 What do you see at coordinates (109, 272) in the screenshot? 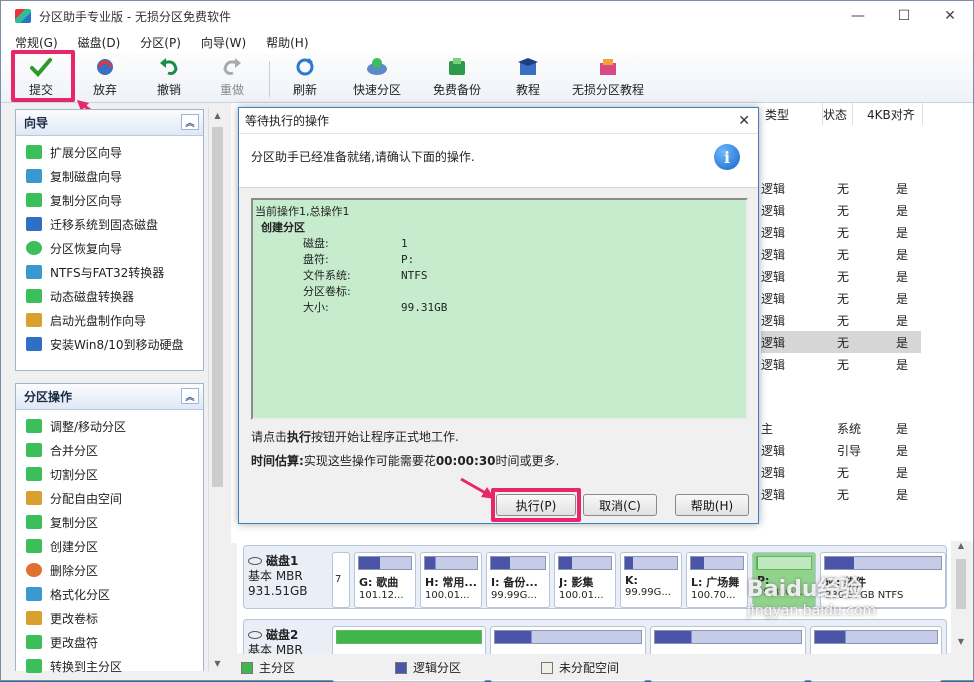
I see `wizard-item-ntfs-fat32: NTFS与FAT32转换器` at bounding box center [109, 272].